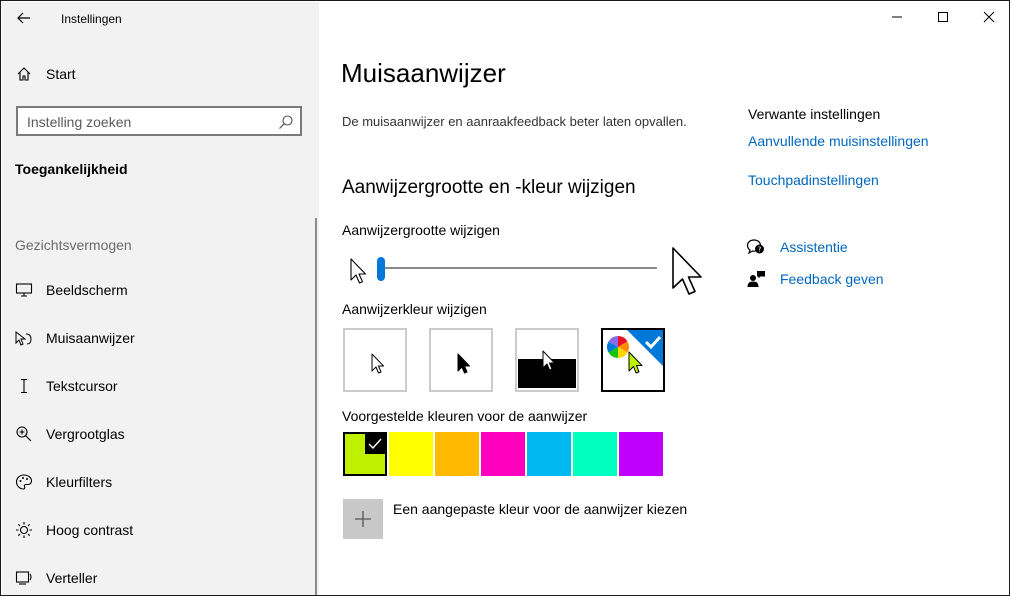 The width and height of the screenshot is (1010, 596). Describe the element at coordinates (160, 530) in the screenshot. I see `sidebar-item-hoog-contrast: Hoog contrast` at that location.